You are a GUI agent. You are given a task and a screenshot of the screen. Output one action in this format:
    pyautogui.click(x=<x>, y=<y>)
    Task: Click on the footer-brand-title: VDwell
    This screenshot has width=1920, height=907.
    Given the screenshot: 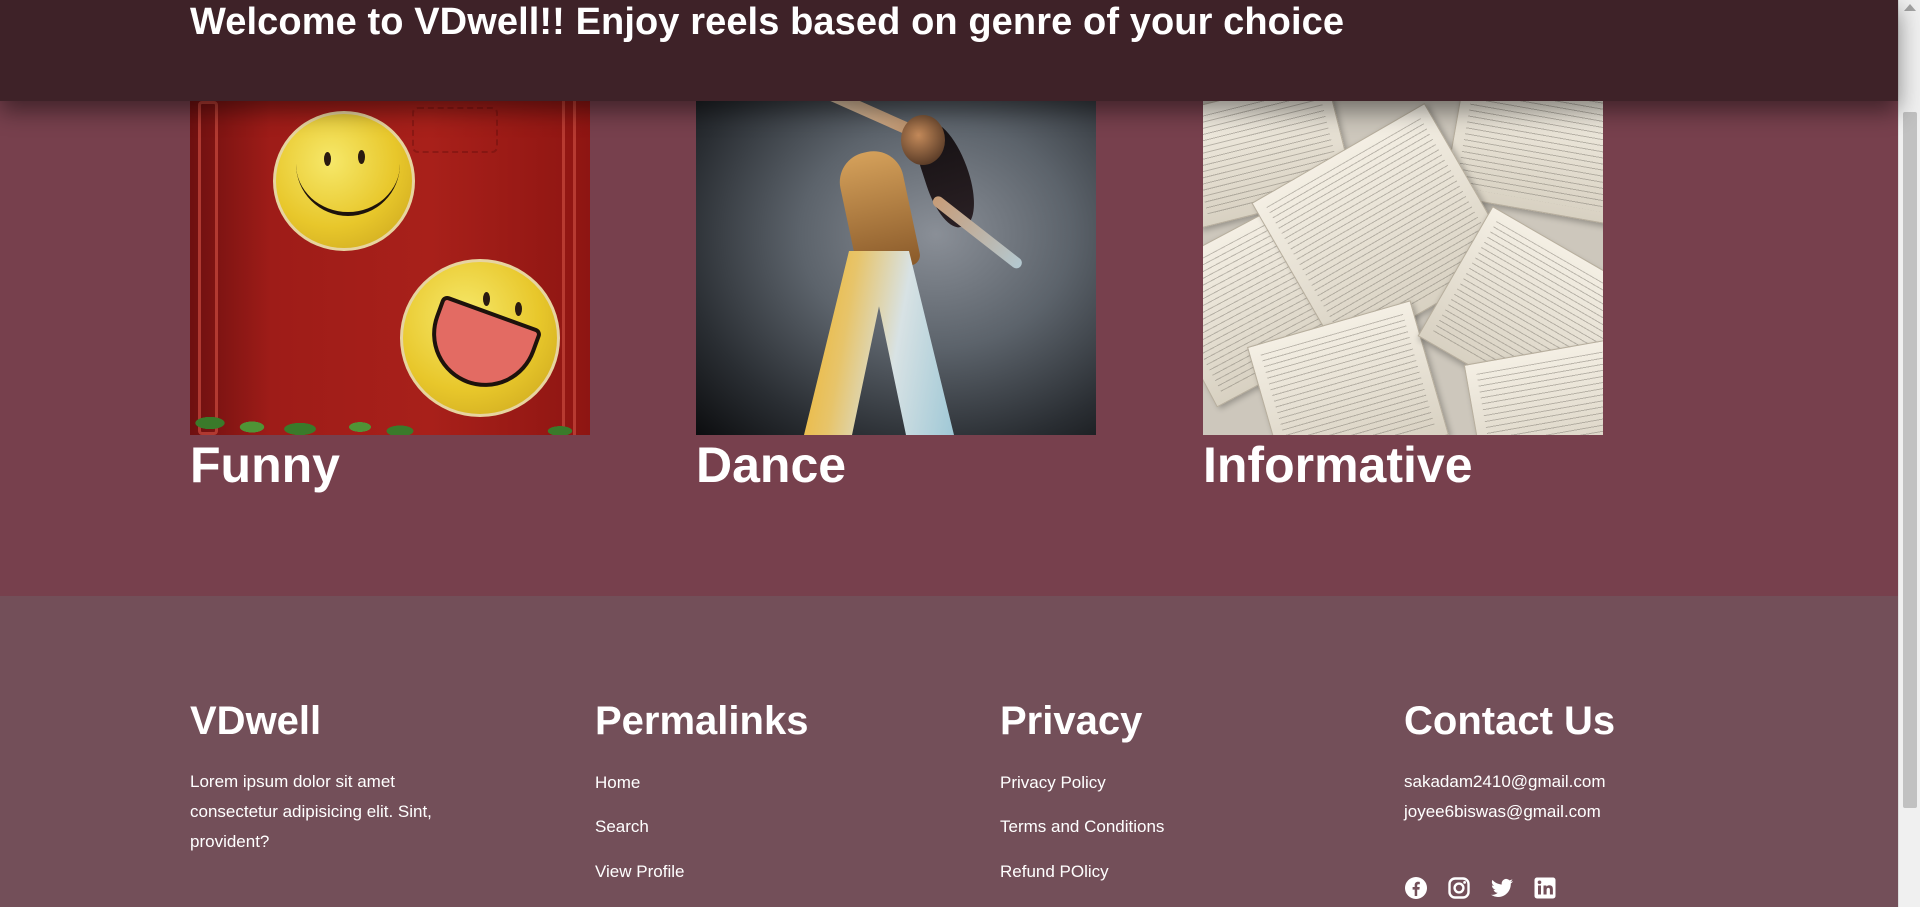 What is the action you would take?
    pyautogui.click(x=256, y=721)
    